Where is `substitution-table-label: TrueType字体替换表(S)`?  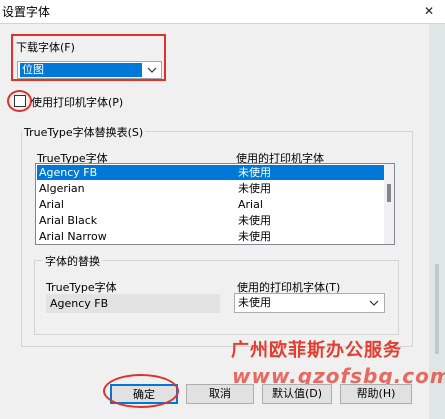 substitution-table-label: TrueType字体替换表(S) is located at coordinates (84, 132).